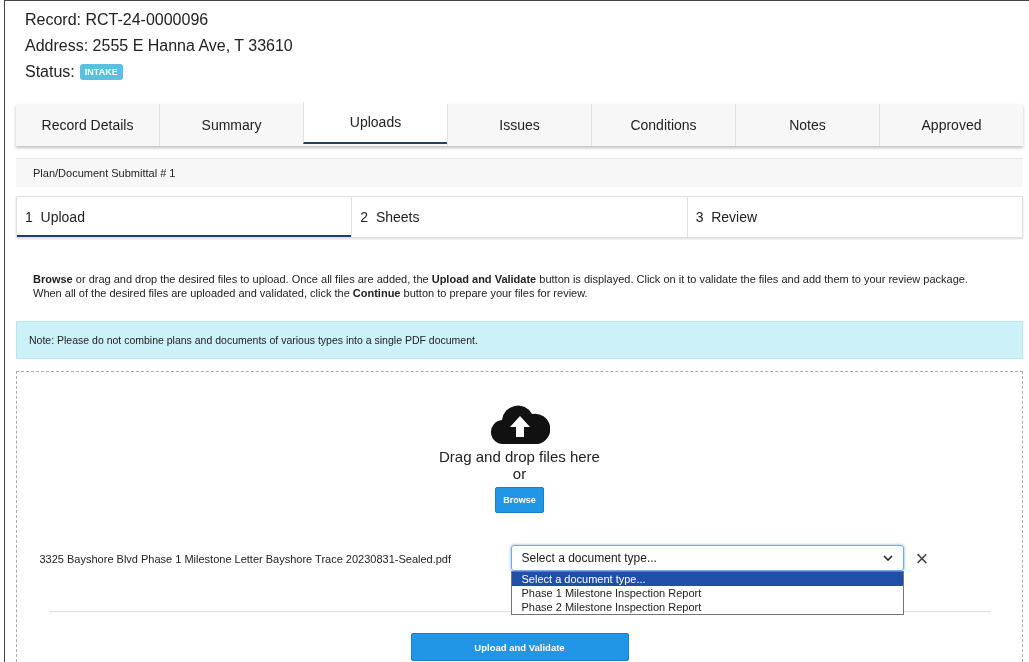 This screenshot has height=662, width=1029. I want to click on step-tab: 1 Upload, so click(184, 217).